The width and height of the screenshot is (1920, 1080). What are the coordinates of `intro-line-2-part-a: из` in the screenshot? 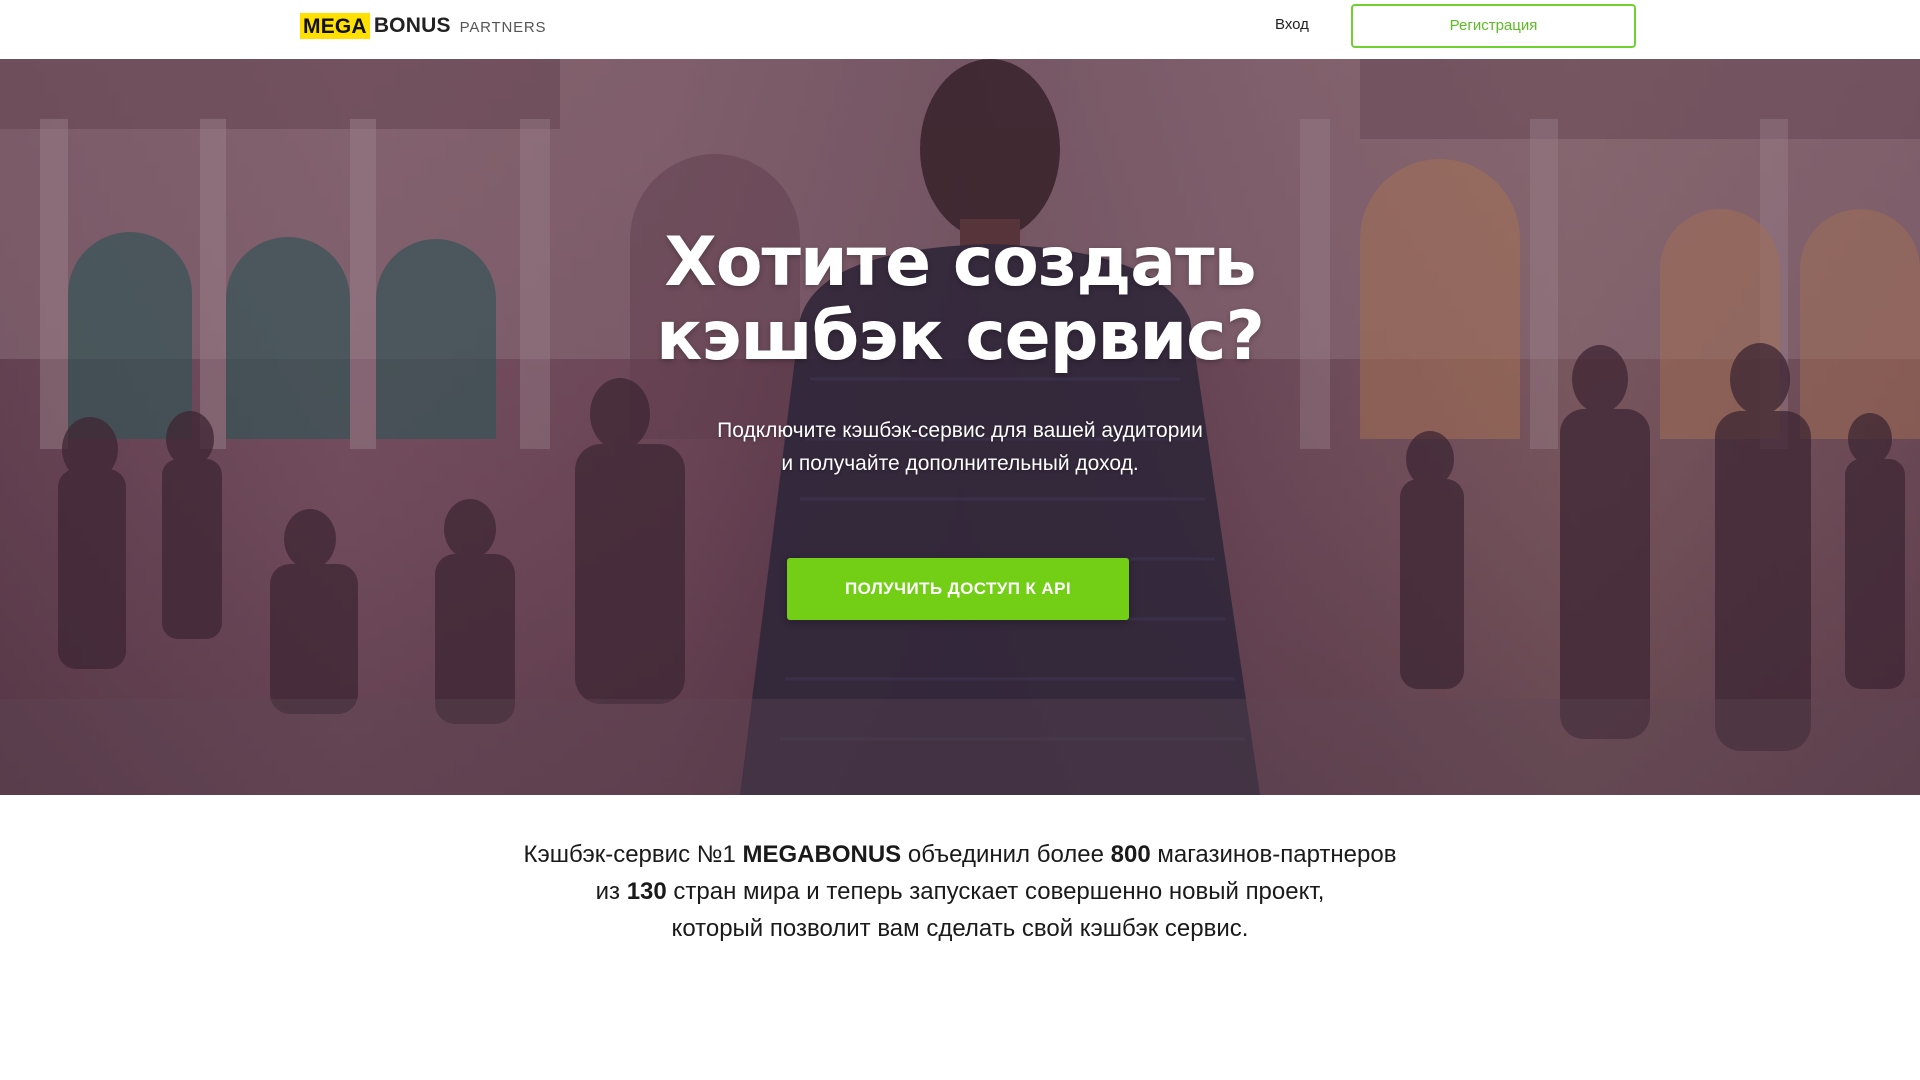 It's located at (611, 891).